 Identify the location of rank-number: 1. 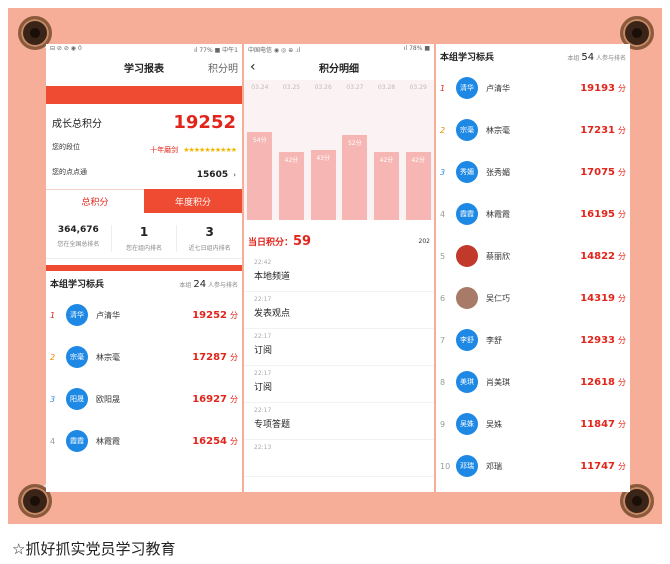
(53, 315).